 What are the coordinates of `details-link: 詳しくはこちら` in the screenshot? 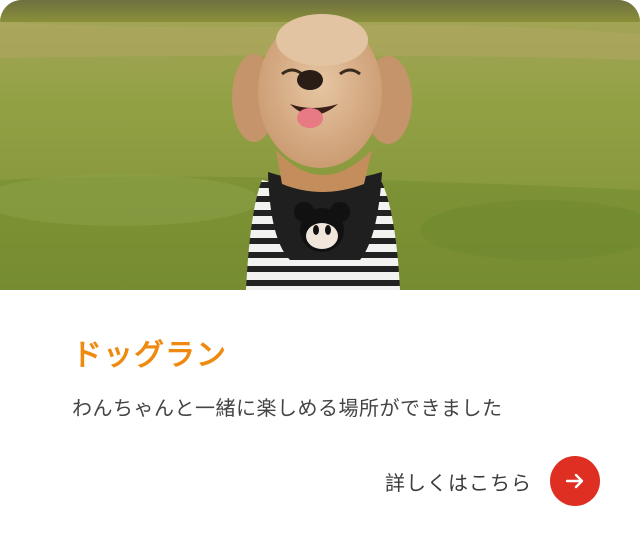 It's located at (492, 481).